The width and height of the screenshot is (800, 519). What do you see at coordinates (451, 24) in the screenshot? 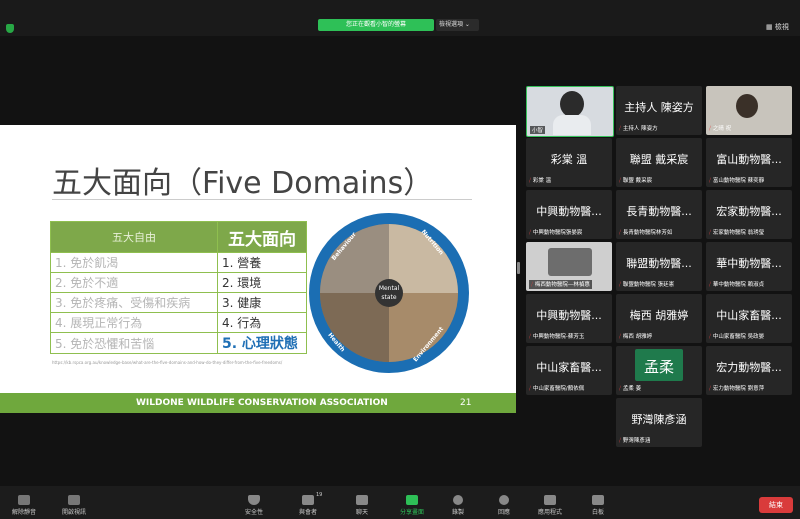
I see `view-options-label: 檢視選項` at bounding box center [451, 24].